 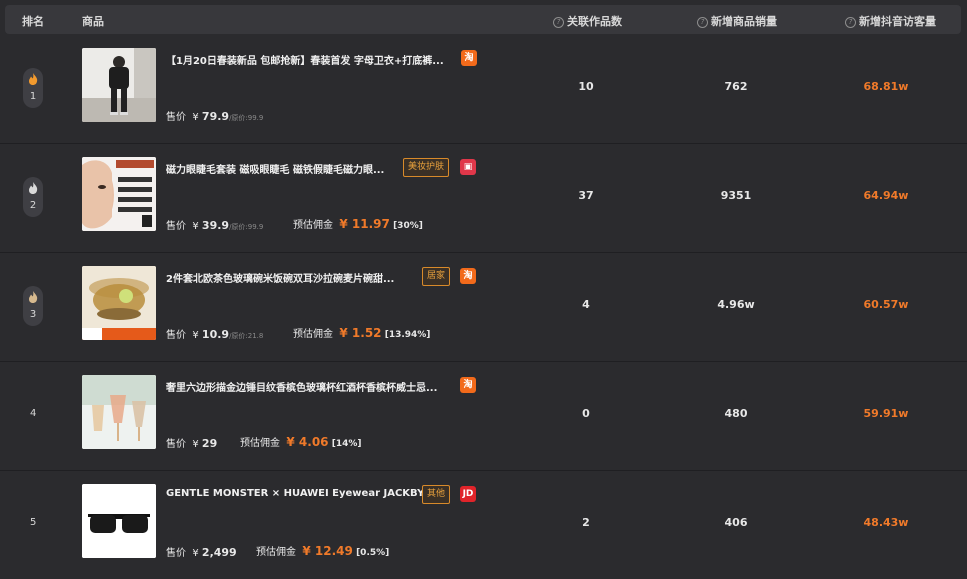 What do you see at coordinates (468, 494) in the screenshot?
I see `jd-icon: JD` at bounding box center [468, 494].